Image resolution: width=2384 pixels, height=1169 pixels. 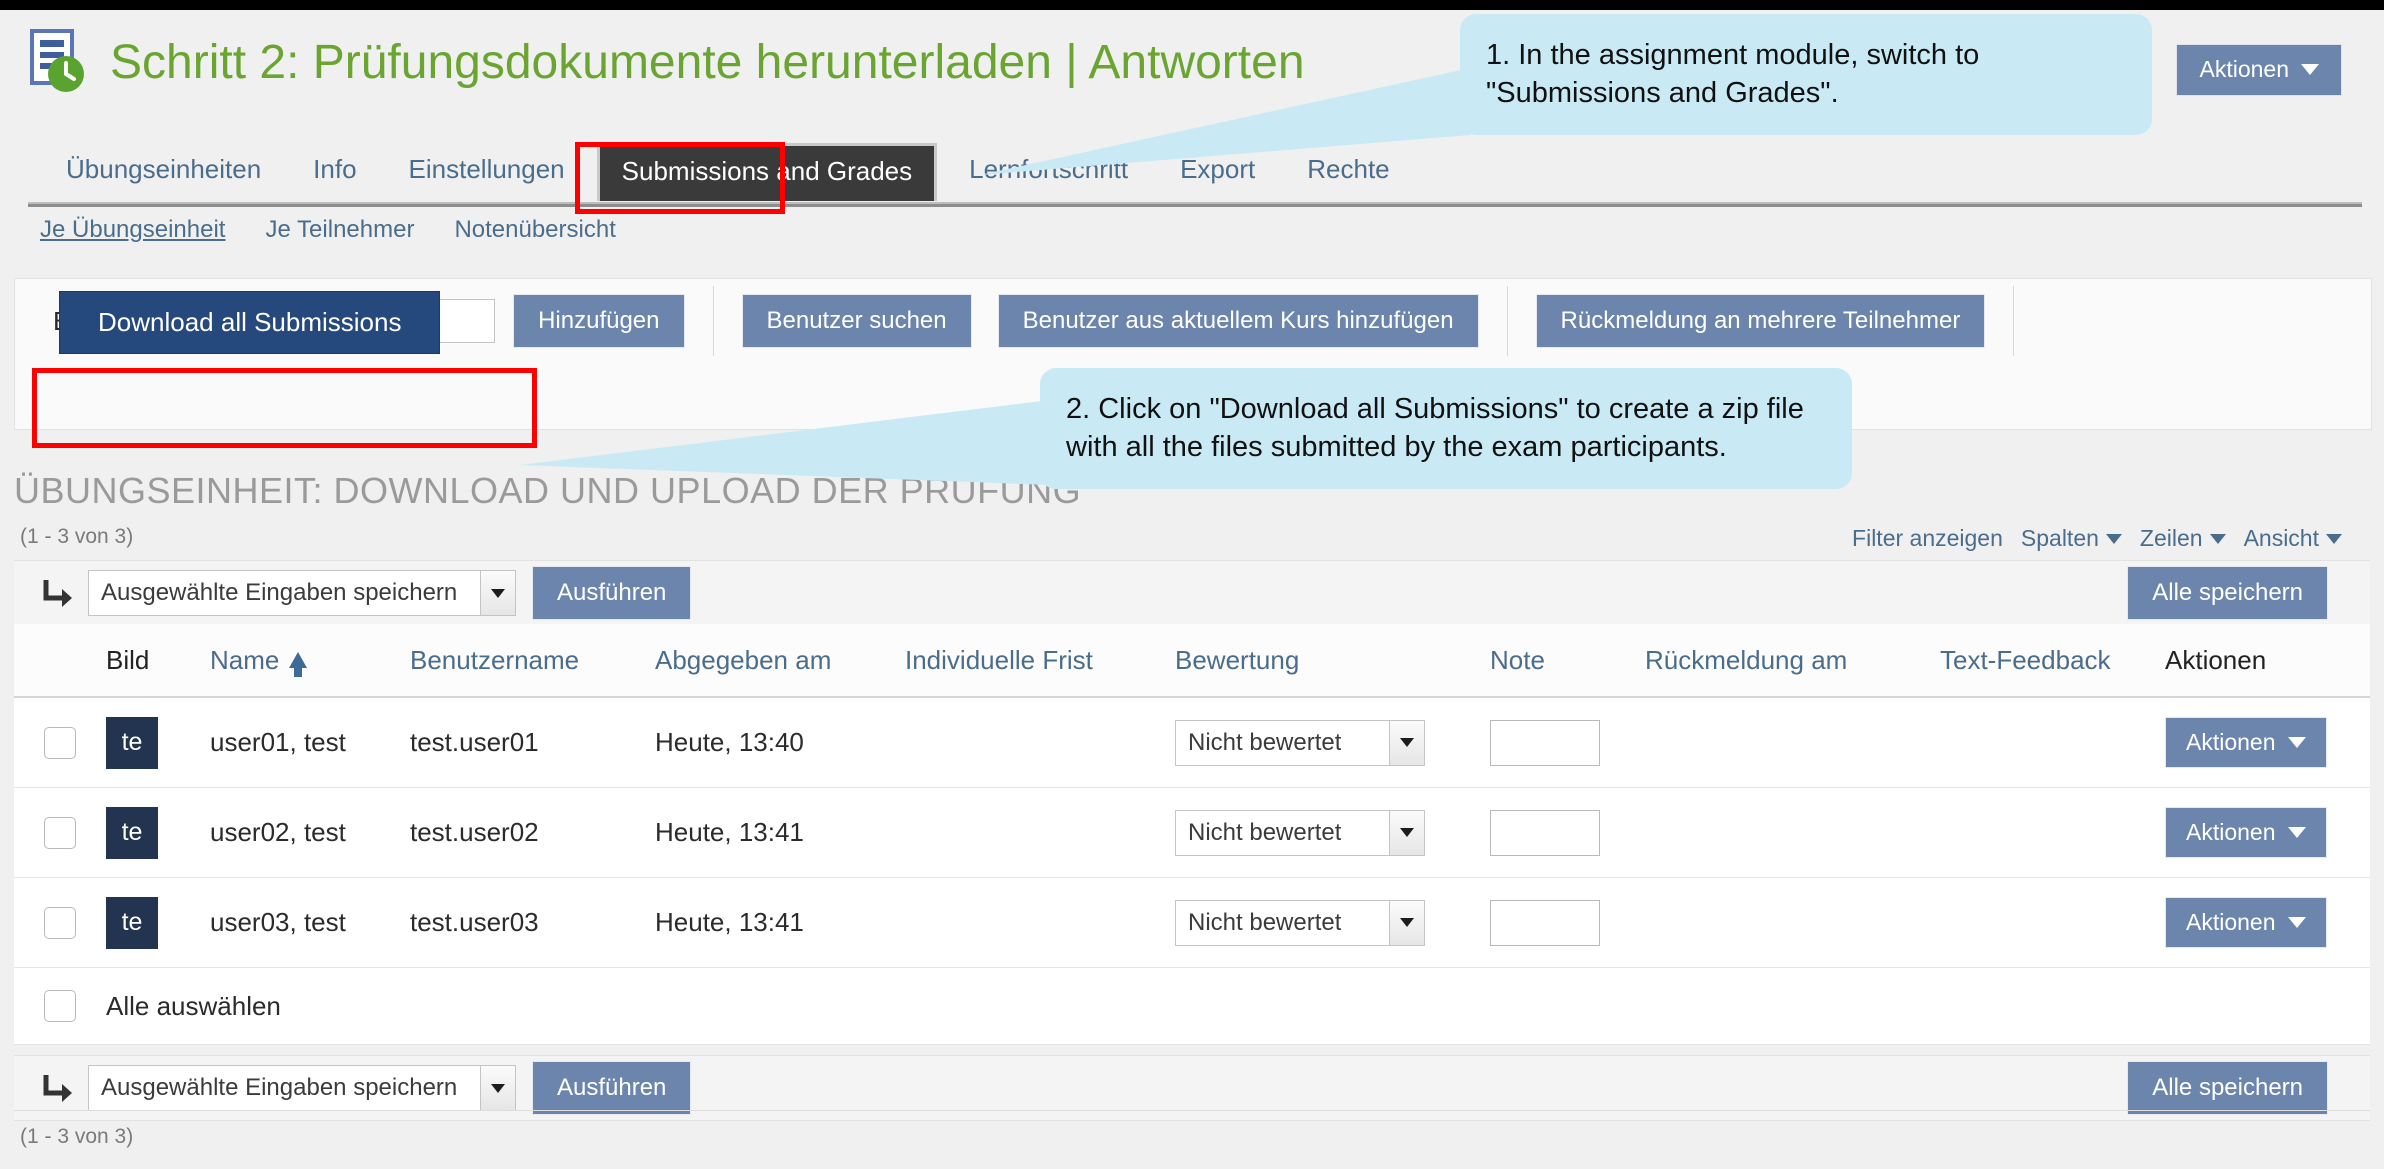 What do you see at coordinates (1332, 660) in the screenshot?
I see `column-header-bewertung: Bewertung` at bounding box center [1332, 660].